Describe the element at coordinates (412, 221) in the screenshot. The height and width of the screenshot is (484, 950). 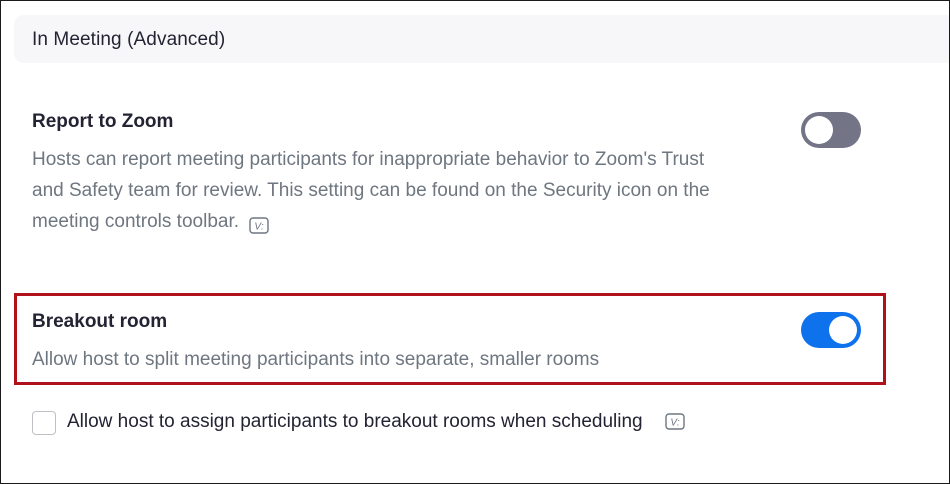
I see `report-to-zoom-desc-line-3: meeting controls toolbar. V:` at that location.